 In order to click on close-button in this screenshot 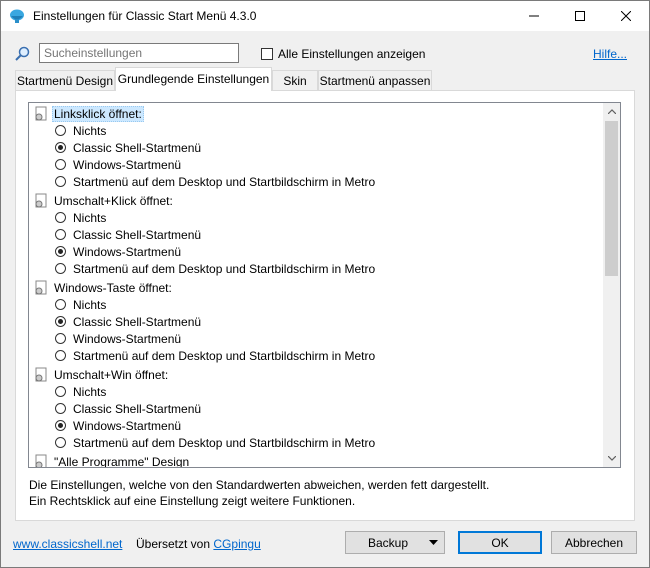, I will do `click(626, 16)`.